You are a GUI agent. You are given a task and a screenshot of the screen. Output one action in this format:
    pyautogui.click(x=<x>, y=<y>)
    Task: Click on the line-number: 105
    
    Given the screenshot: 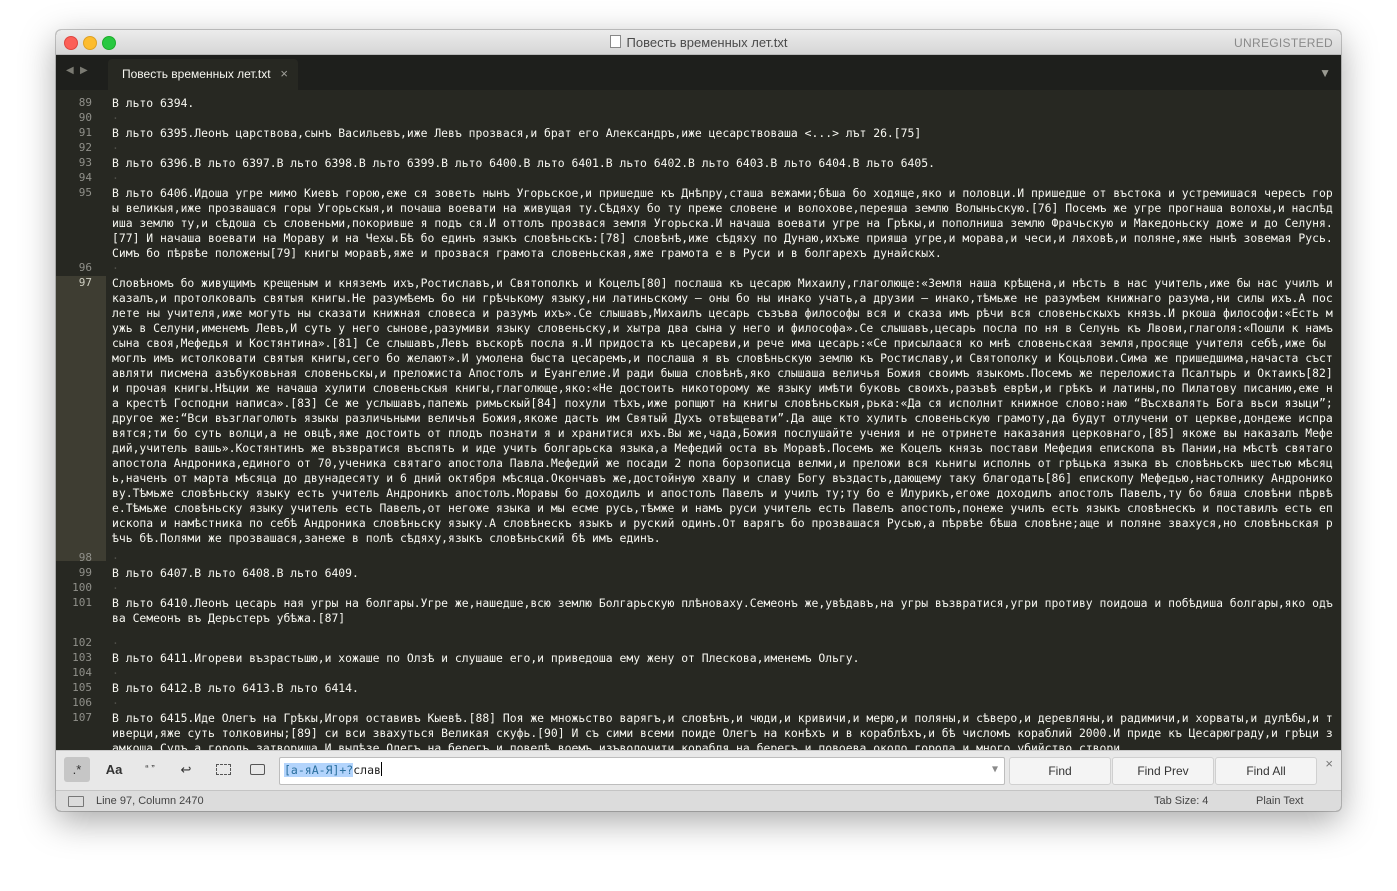 What is the action you would take?
    pyautogui.click(x=82, y=687)
    